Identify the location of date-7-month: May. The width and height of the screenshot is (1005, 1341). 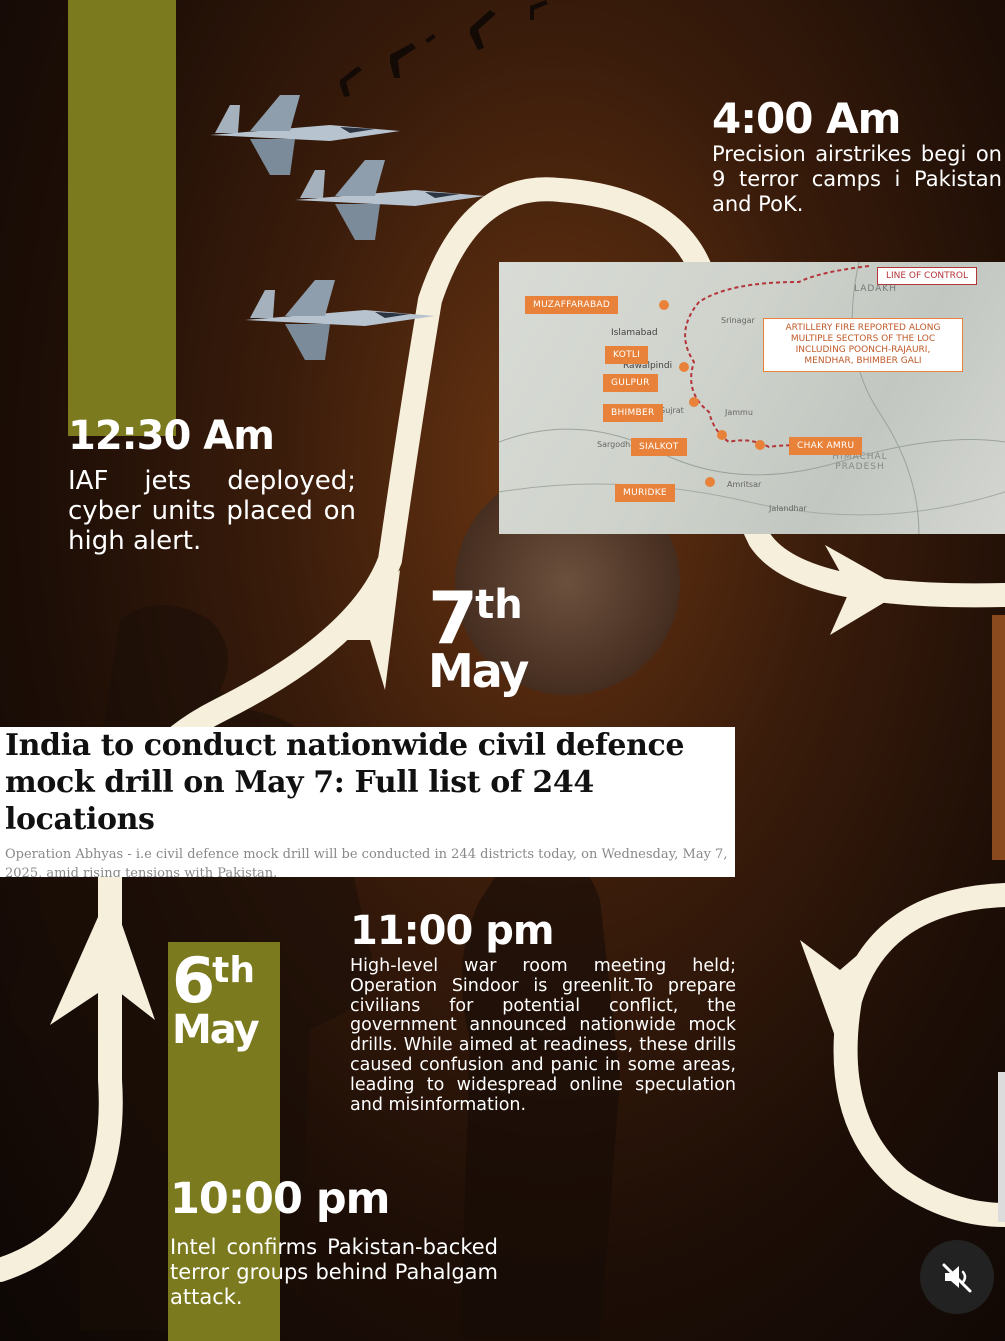
(478, 671).